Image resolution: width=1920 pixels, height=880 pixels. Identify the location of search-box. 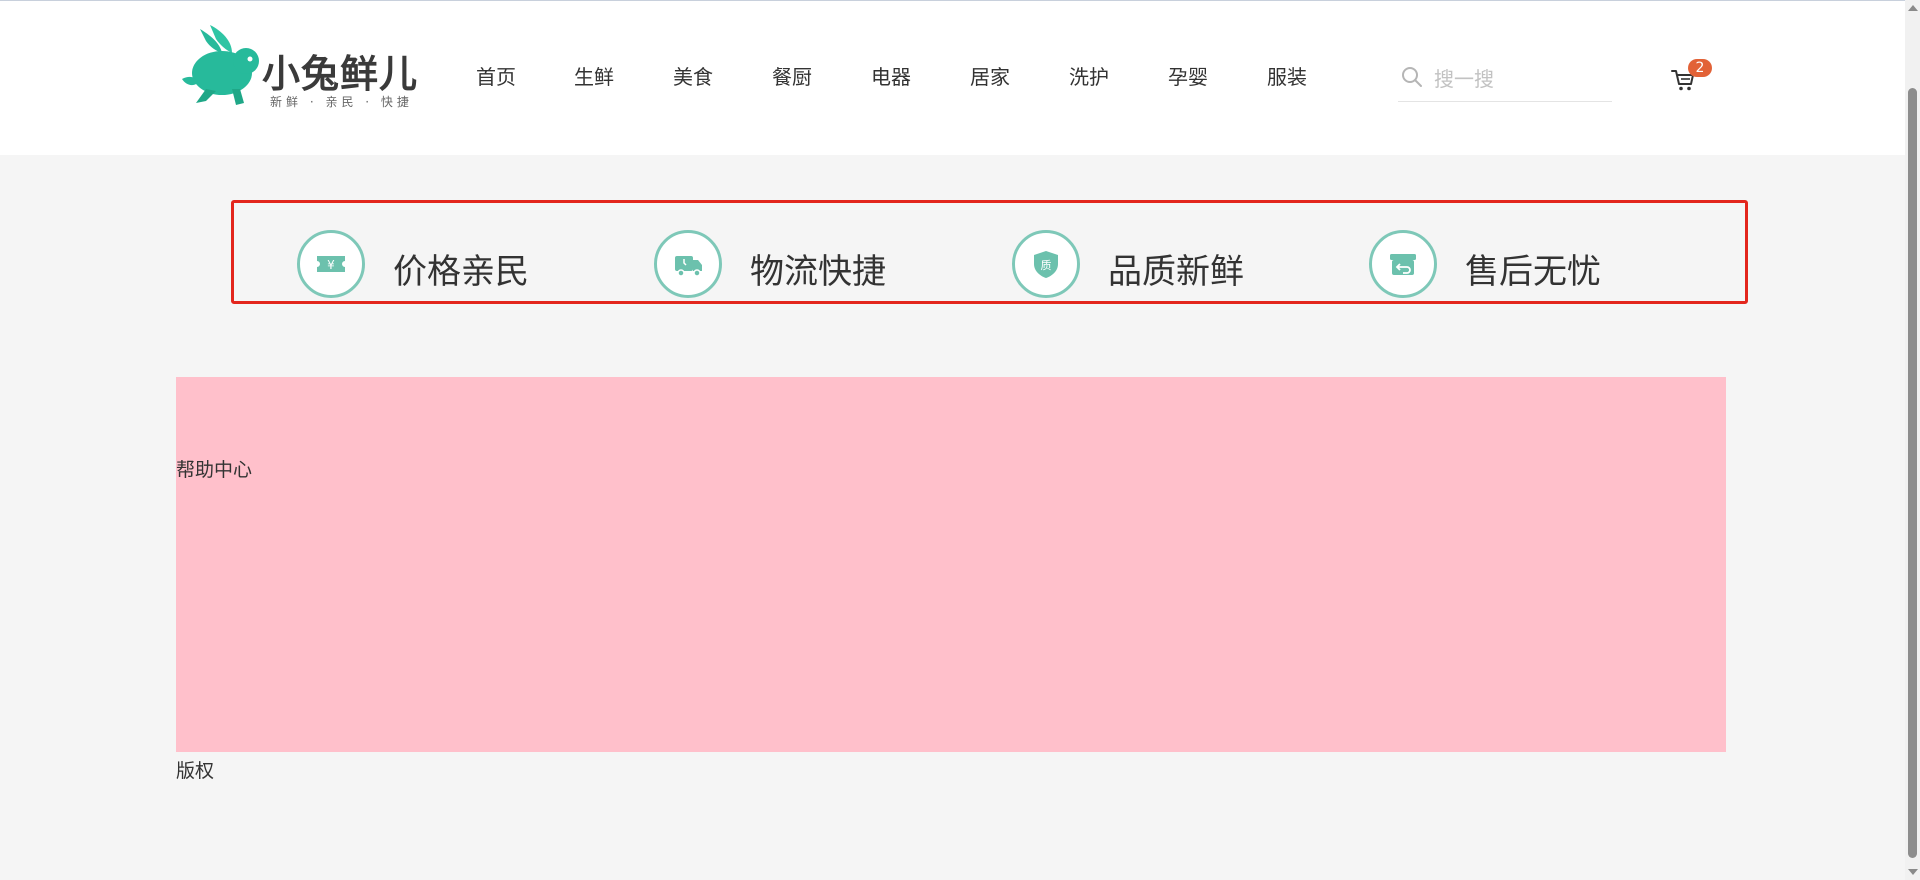
(1505, 81).